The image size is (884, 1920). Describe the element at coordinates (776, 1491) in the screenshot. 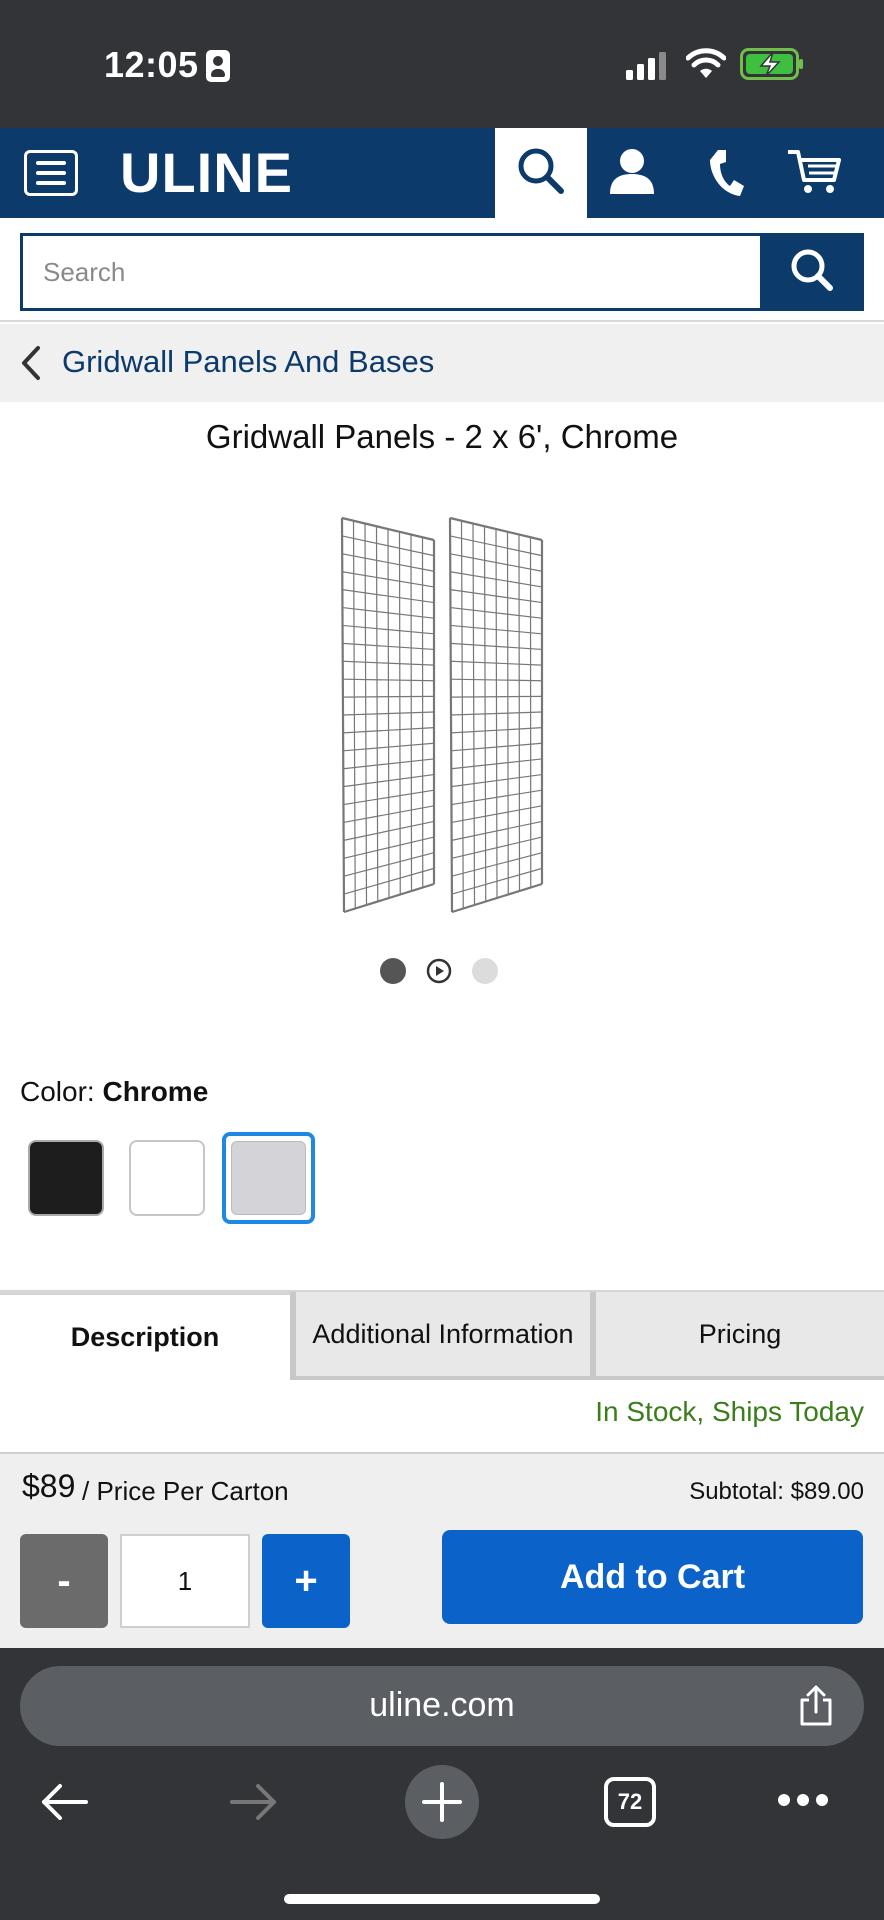

I see `subtotal: Subtotal: $89.00` at that location.